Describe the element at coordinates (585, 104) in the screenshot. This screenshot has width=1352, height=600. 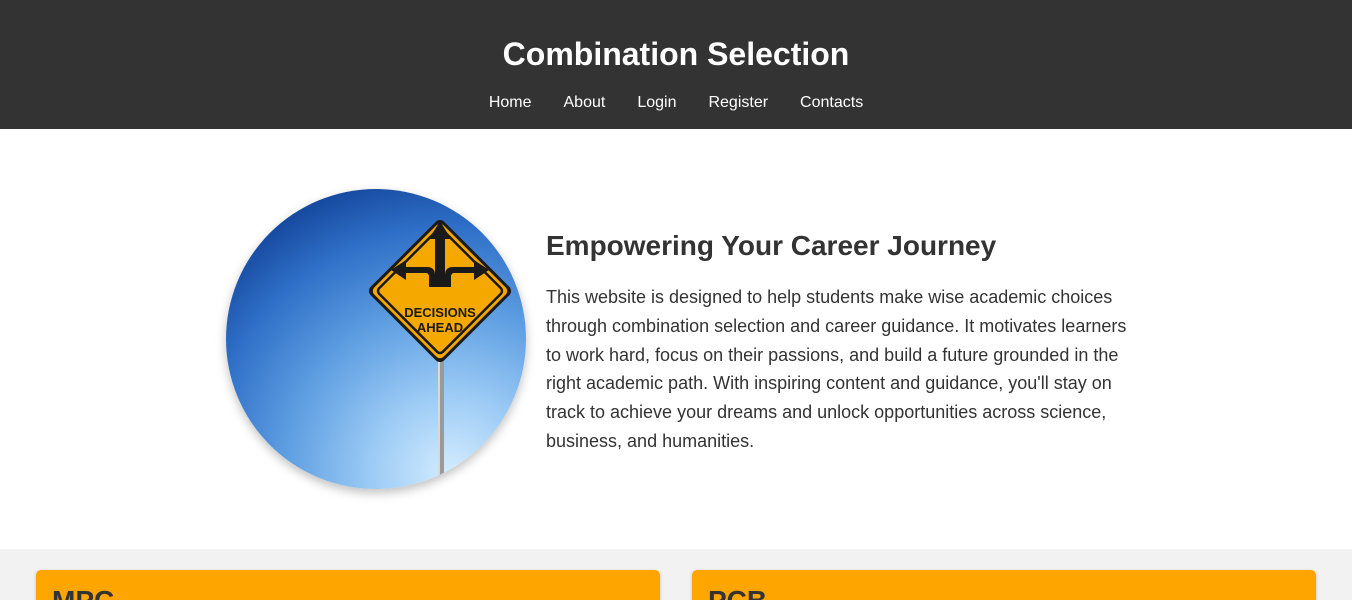
I see `nav-about: About` at that location.